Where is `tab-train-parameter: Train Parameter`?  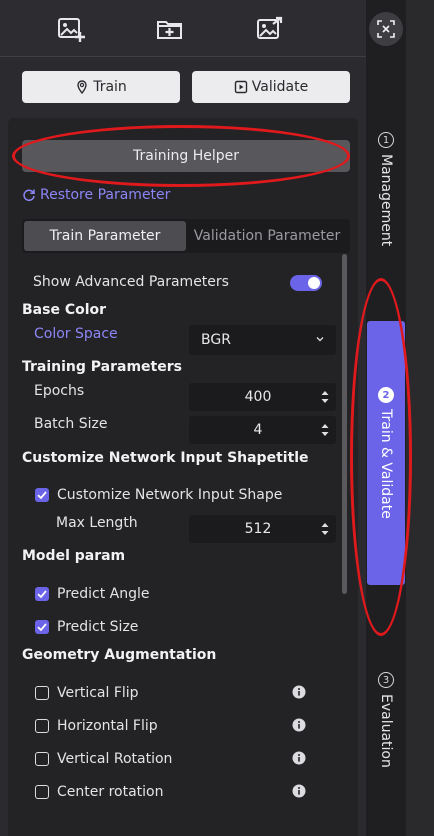
tab-train-parameter: Train Parameter is located at coordinates (105, 236).